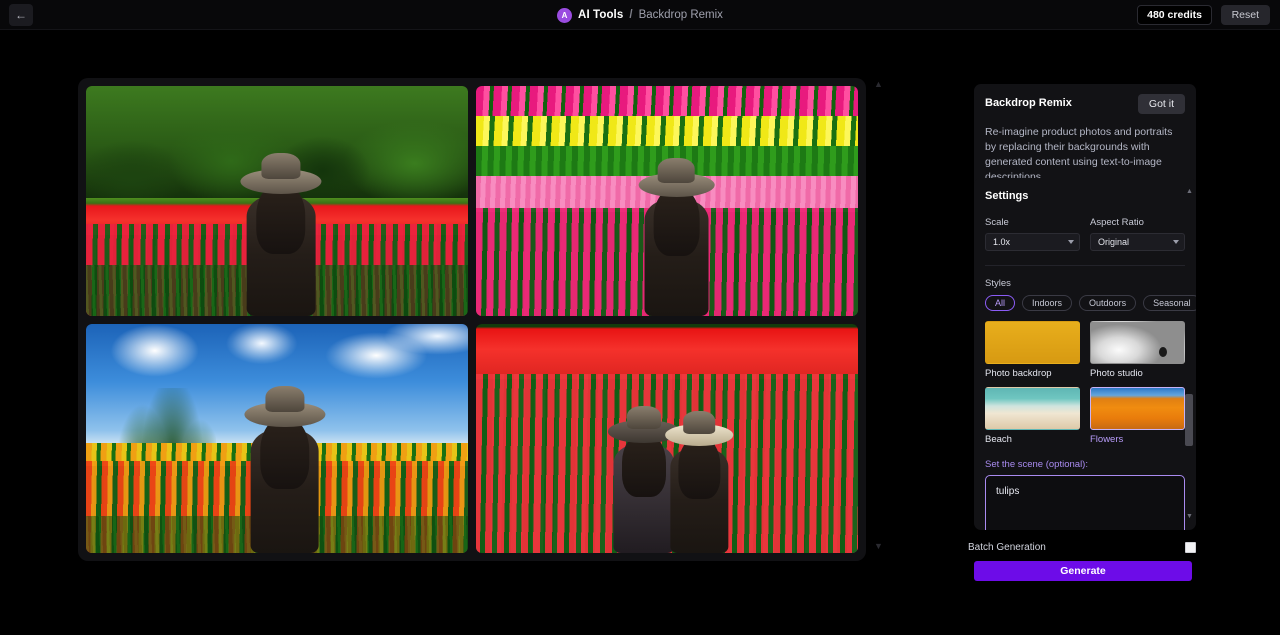  I want to click on style-thumb-beach: Beach, so click(1032, 416).